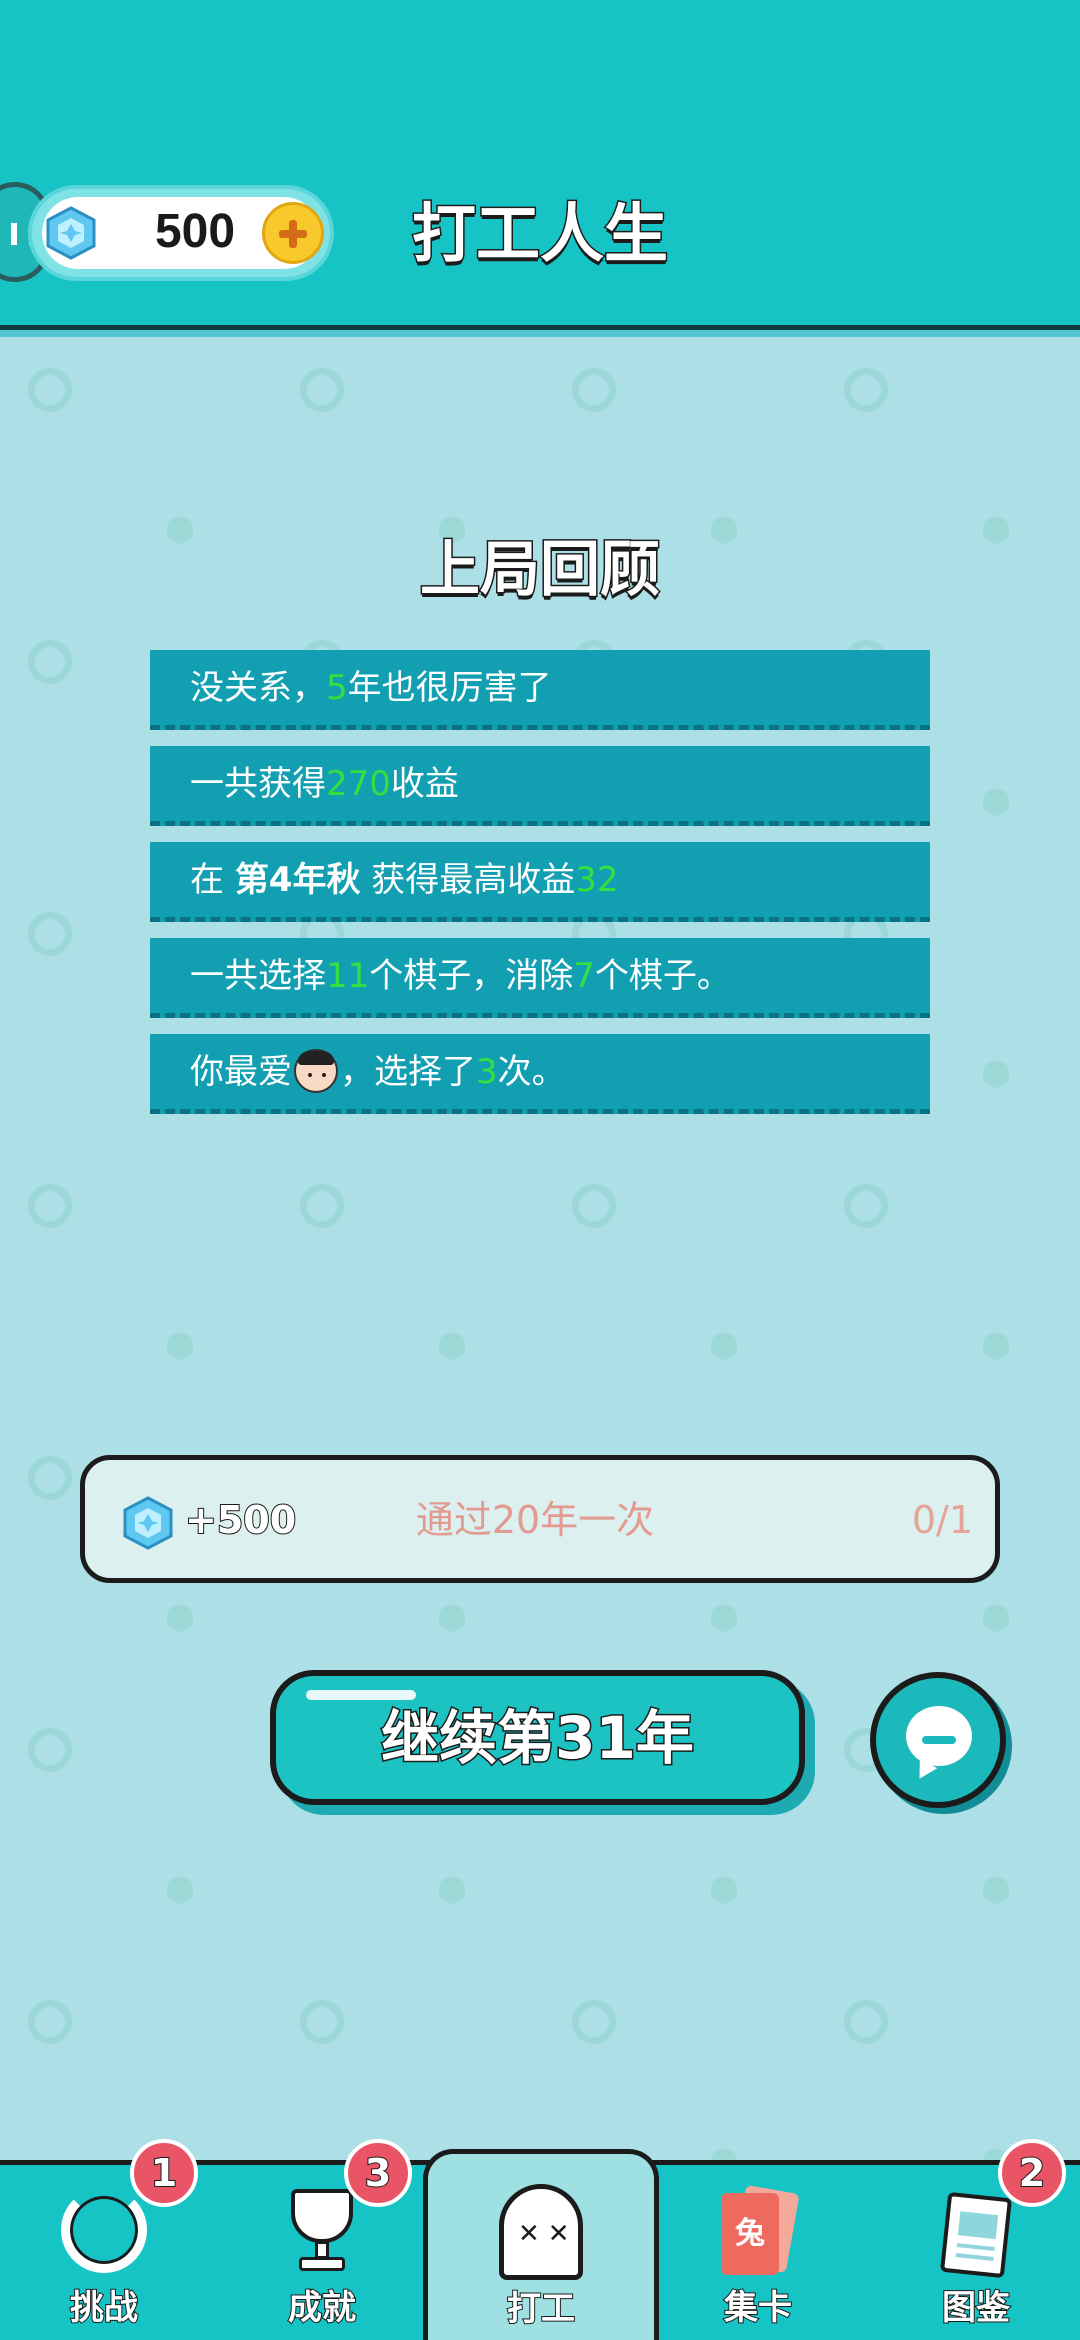  I want to click on trophy-icon, so click(322, 2232).